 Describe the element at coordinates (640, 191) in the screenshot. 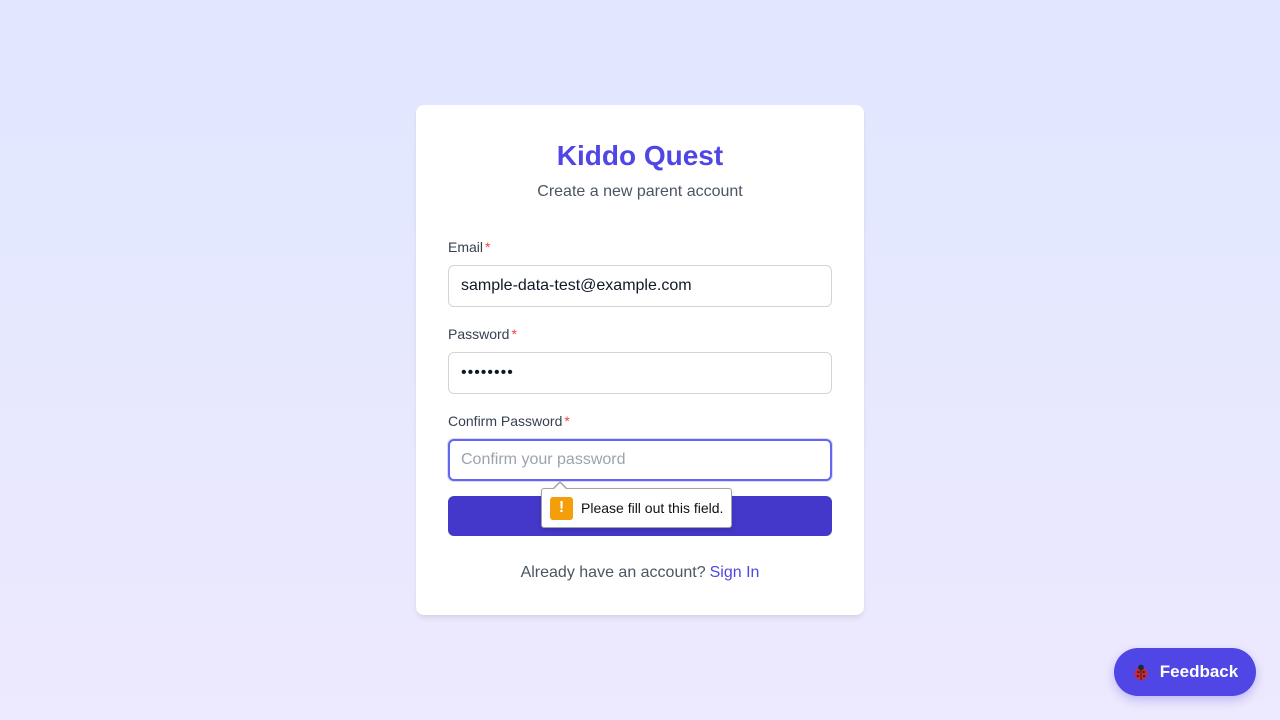

I see `page-subtitle: Create a new parent account` at that location.